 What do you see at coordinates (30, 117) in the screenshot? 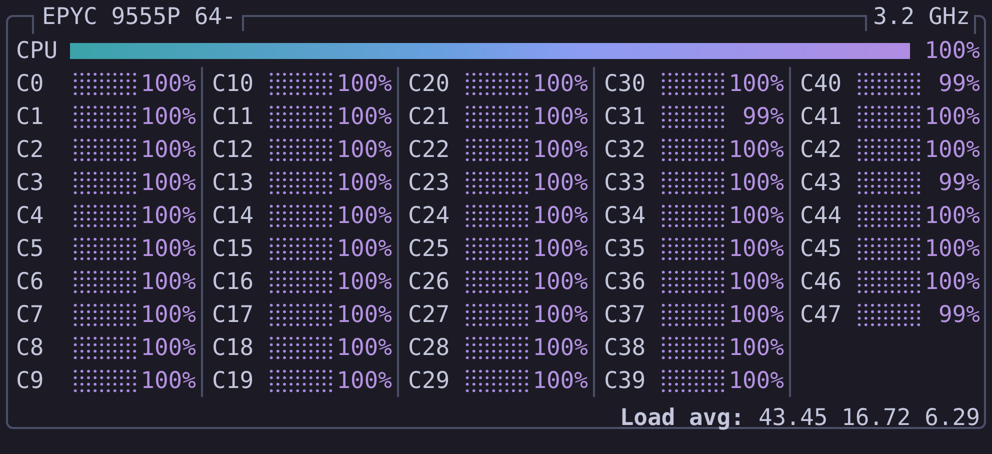
I see `core-label: C1` at bounding box center [30, 117].